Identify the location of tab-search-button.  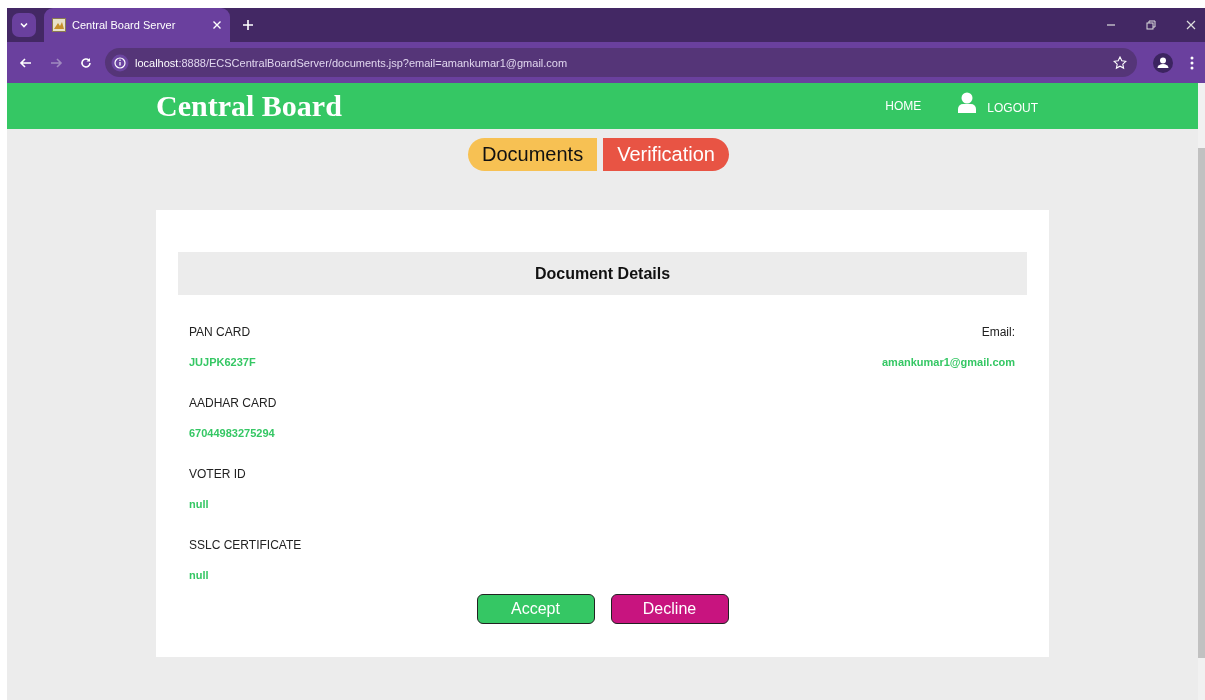
(24, 25).